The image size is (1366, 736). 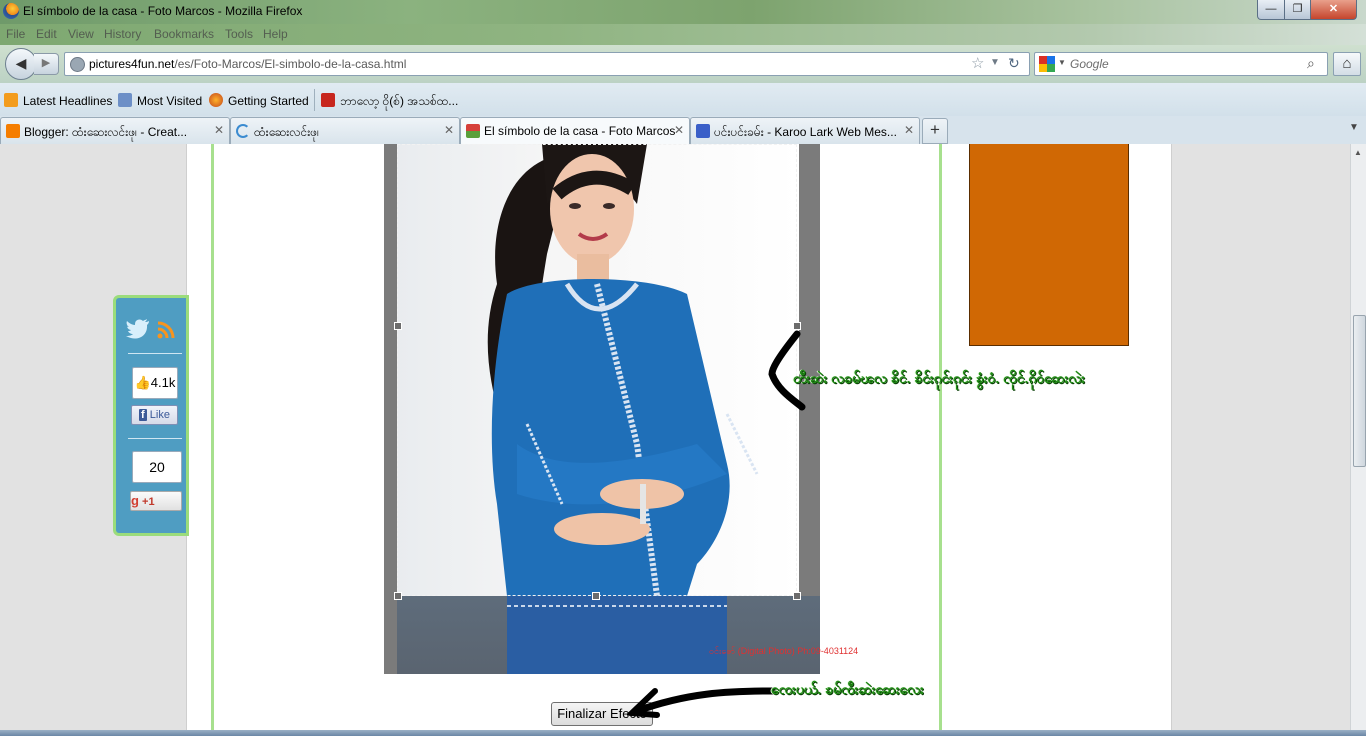 What do you see at coordinates (1359, 391) in the screenshot?
I see `scrollbar-thumb` at bounding box center [1359, 391].